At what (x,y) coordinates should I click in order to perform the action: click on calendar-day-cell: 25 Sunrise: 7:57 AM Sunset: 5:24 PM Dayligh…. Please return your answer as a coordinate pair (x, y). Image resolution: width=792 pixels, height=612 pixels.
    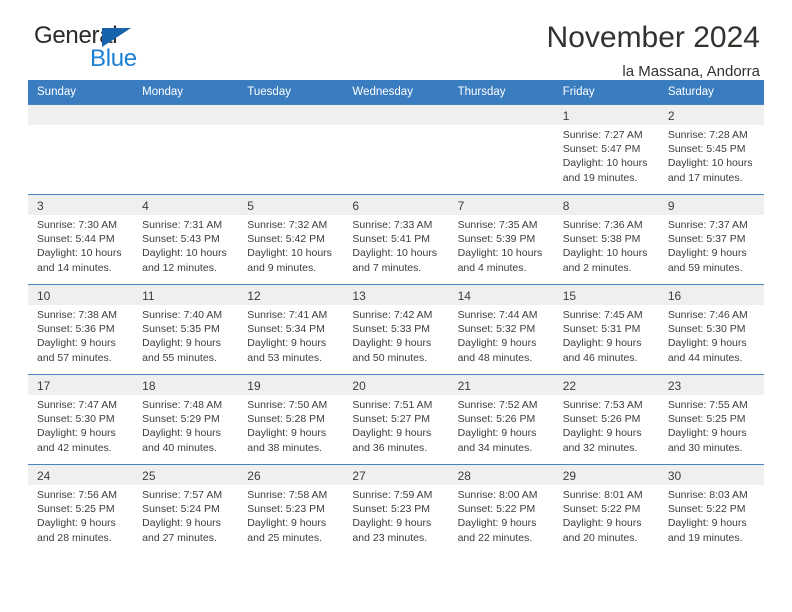
    Looking at the image, I should click on (186, 509).